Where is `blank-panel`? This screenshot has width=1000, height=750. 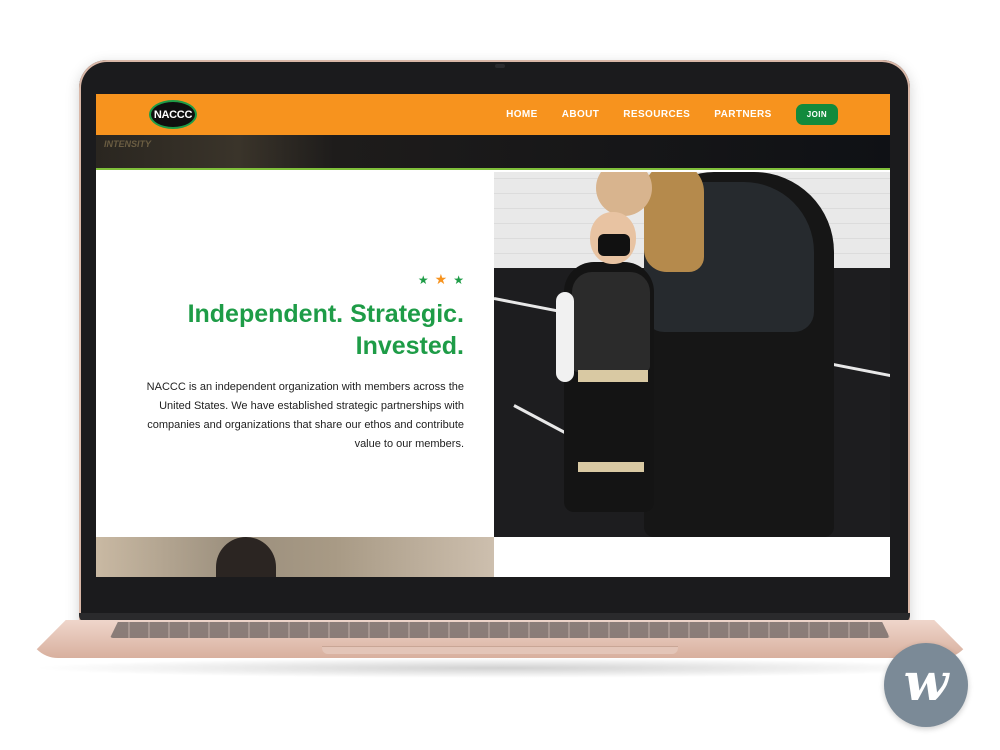
blank-panel is located at coordinates (692, 557).